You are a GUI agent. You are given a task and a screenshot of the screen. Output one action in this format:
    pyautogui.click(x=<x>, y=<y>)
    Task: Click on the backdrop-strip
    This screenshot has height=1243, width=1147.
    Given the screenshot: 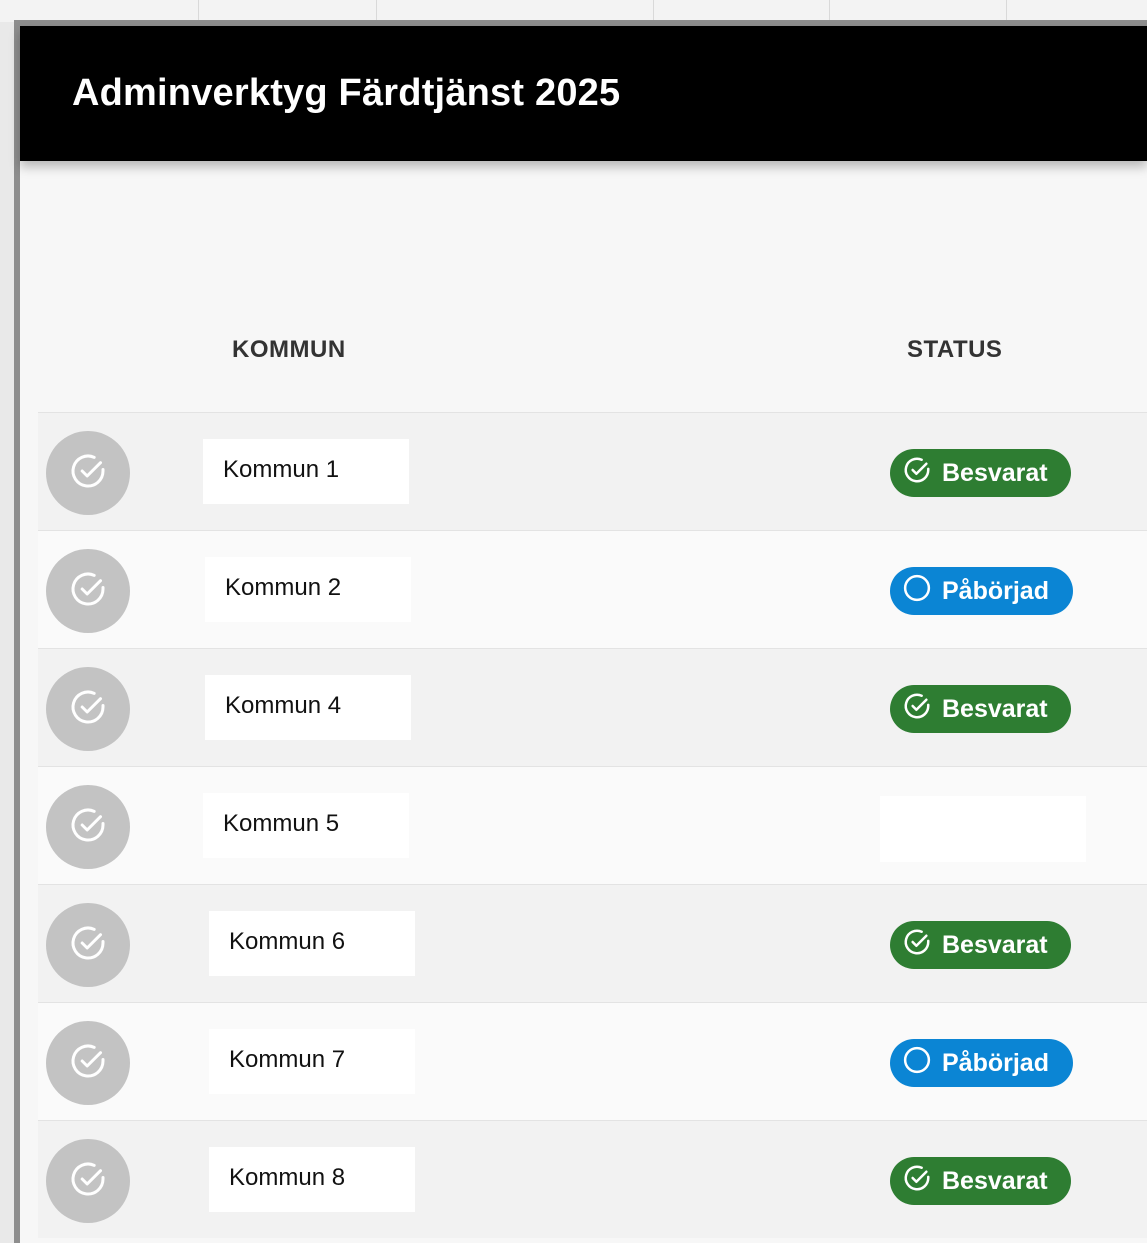 What is the action you would take?
    pyautogui.click(x=573, y=11)
    